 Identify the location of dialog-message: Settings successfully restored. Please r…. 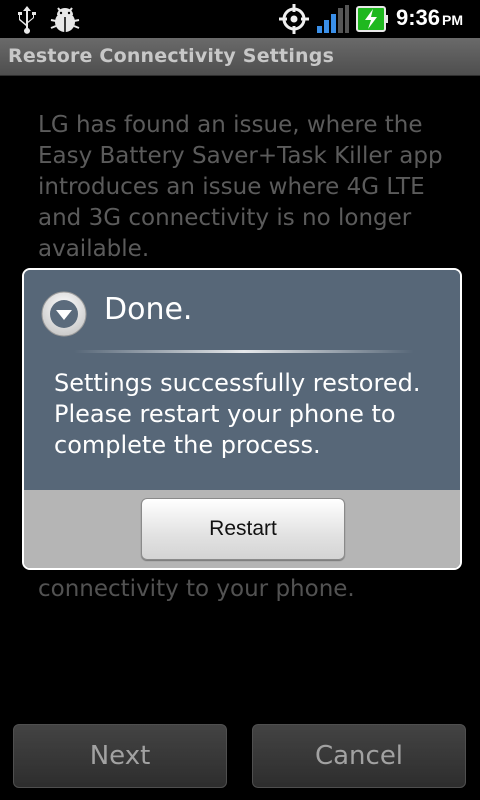
(237, 414).